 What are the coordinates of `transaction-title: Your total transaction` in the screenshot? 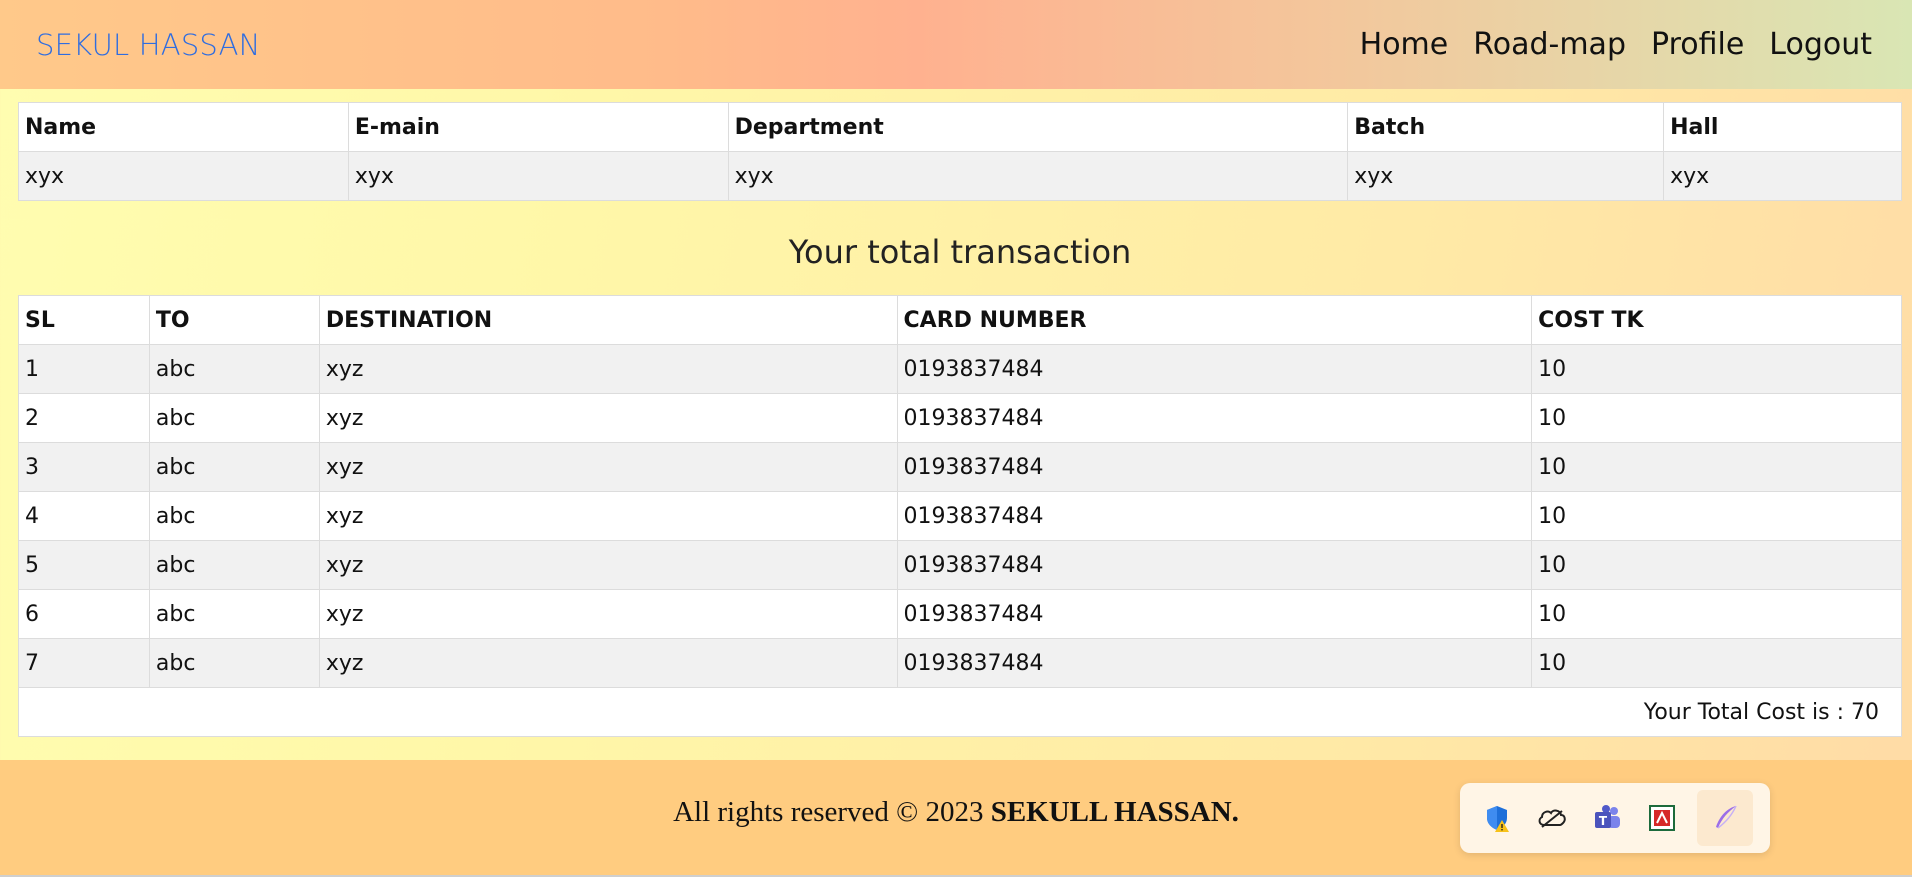 It's located at (960, 252).